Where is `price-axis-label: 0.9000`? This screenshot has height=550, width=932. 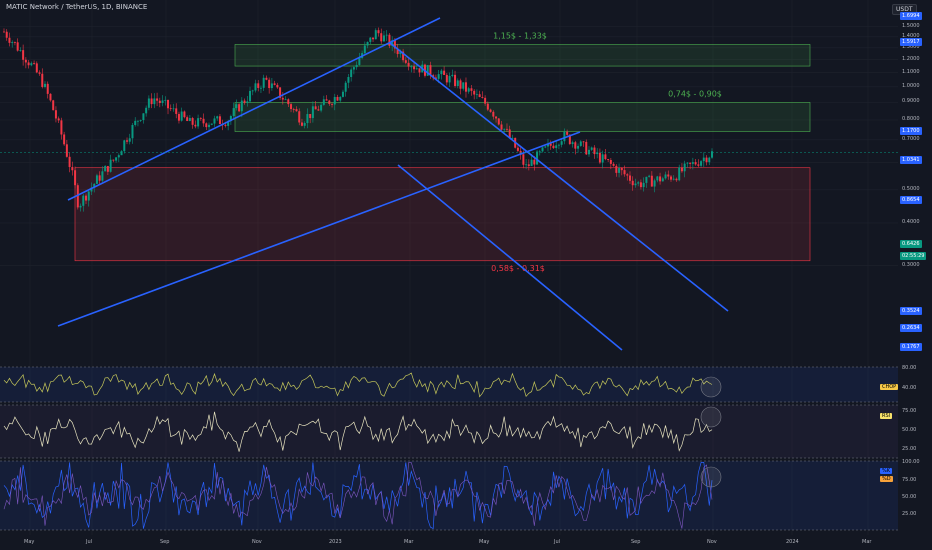
price-axis-label: 0.9000 is located at coordinates (911, 101).